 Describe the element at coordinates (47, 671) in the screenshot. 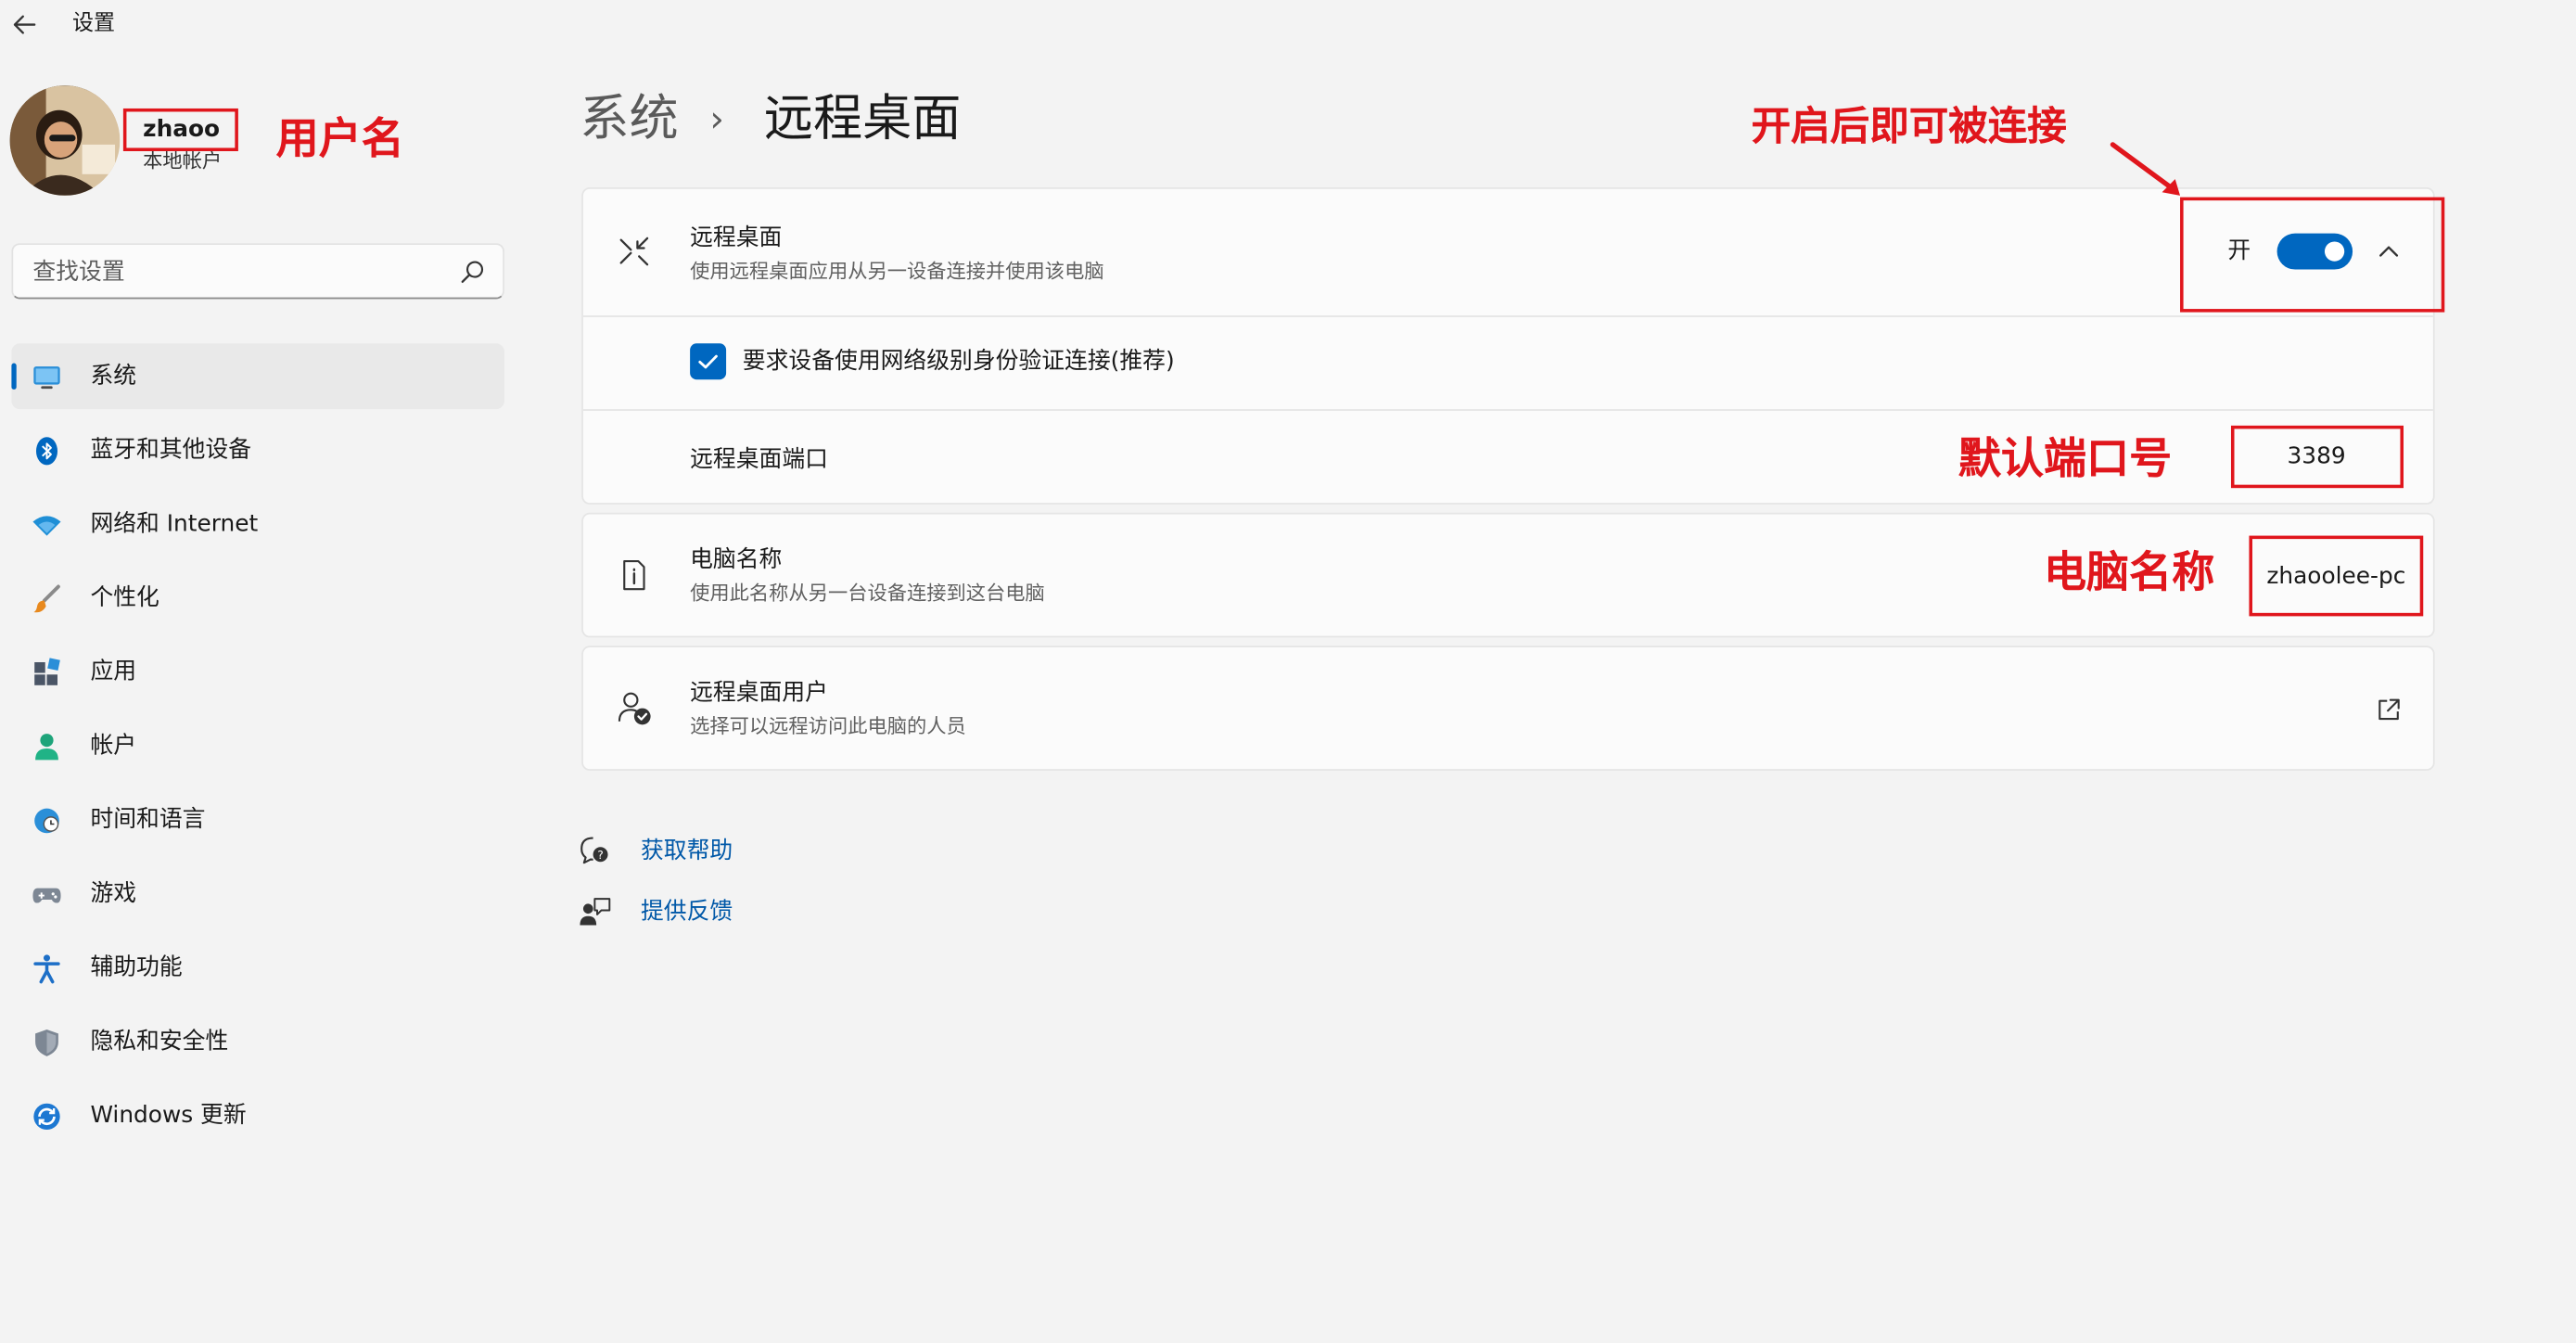

I see `apps-icon` at that location.